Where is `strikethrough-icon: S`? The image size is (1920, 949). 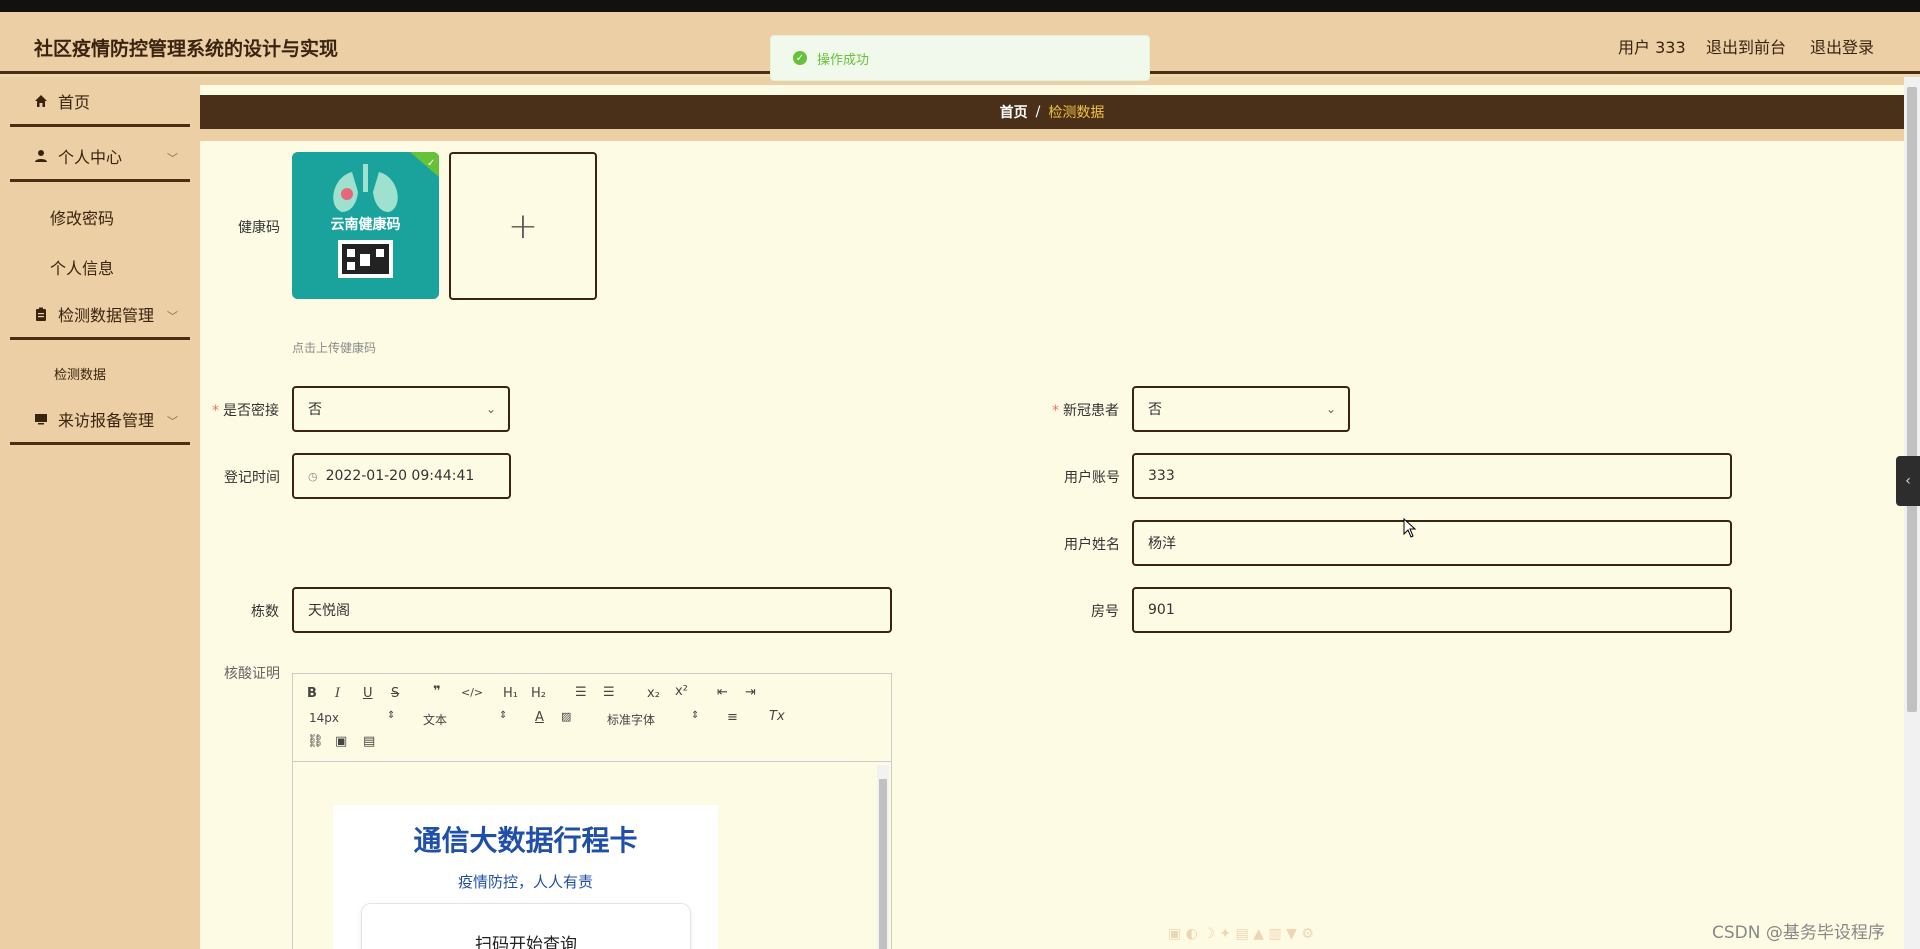
strikethrough-icon: S is located at coordinates (395, 693).